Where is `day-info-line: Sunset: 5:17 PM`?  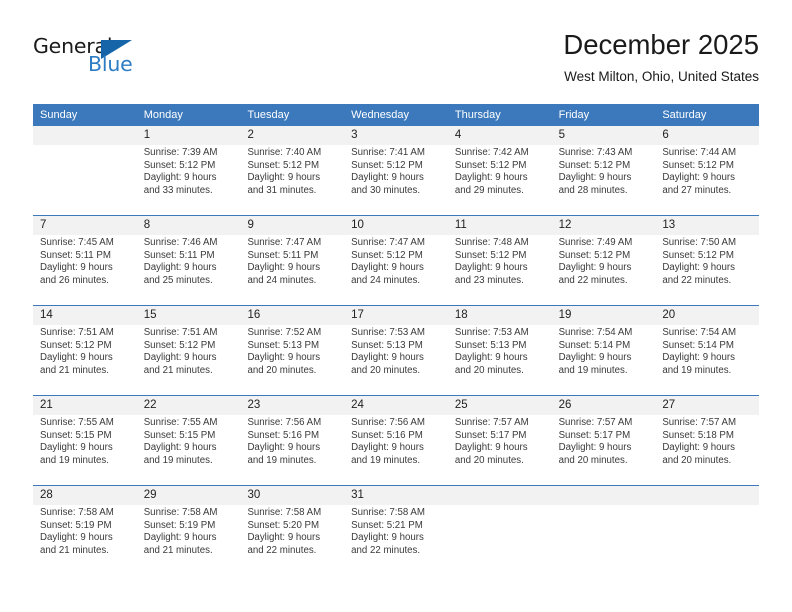 day-info-line: Sunset: 5:17 PM is located at coordinates (594, 435).